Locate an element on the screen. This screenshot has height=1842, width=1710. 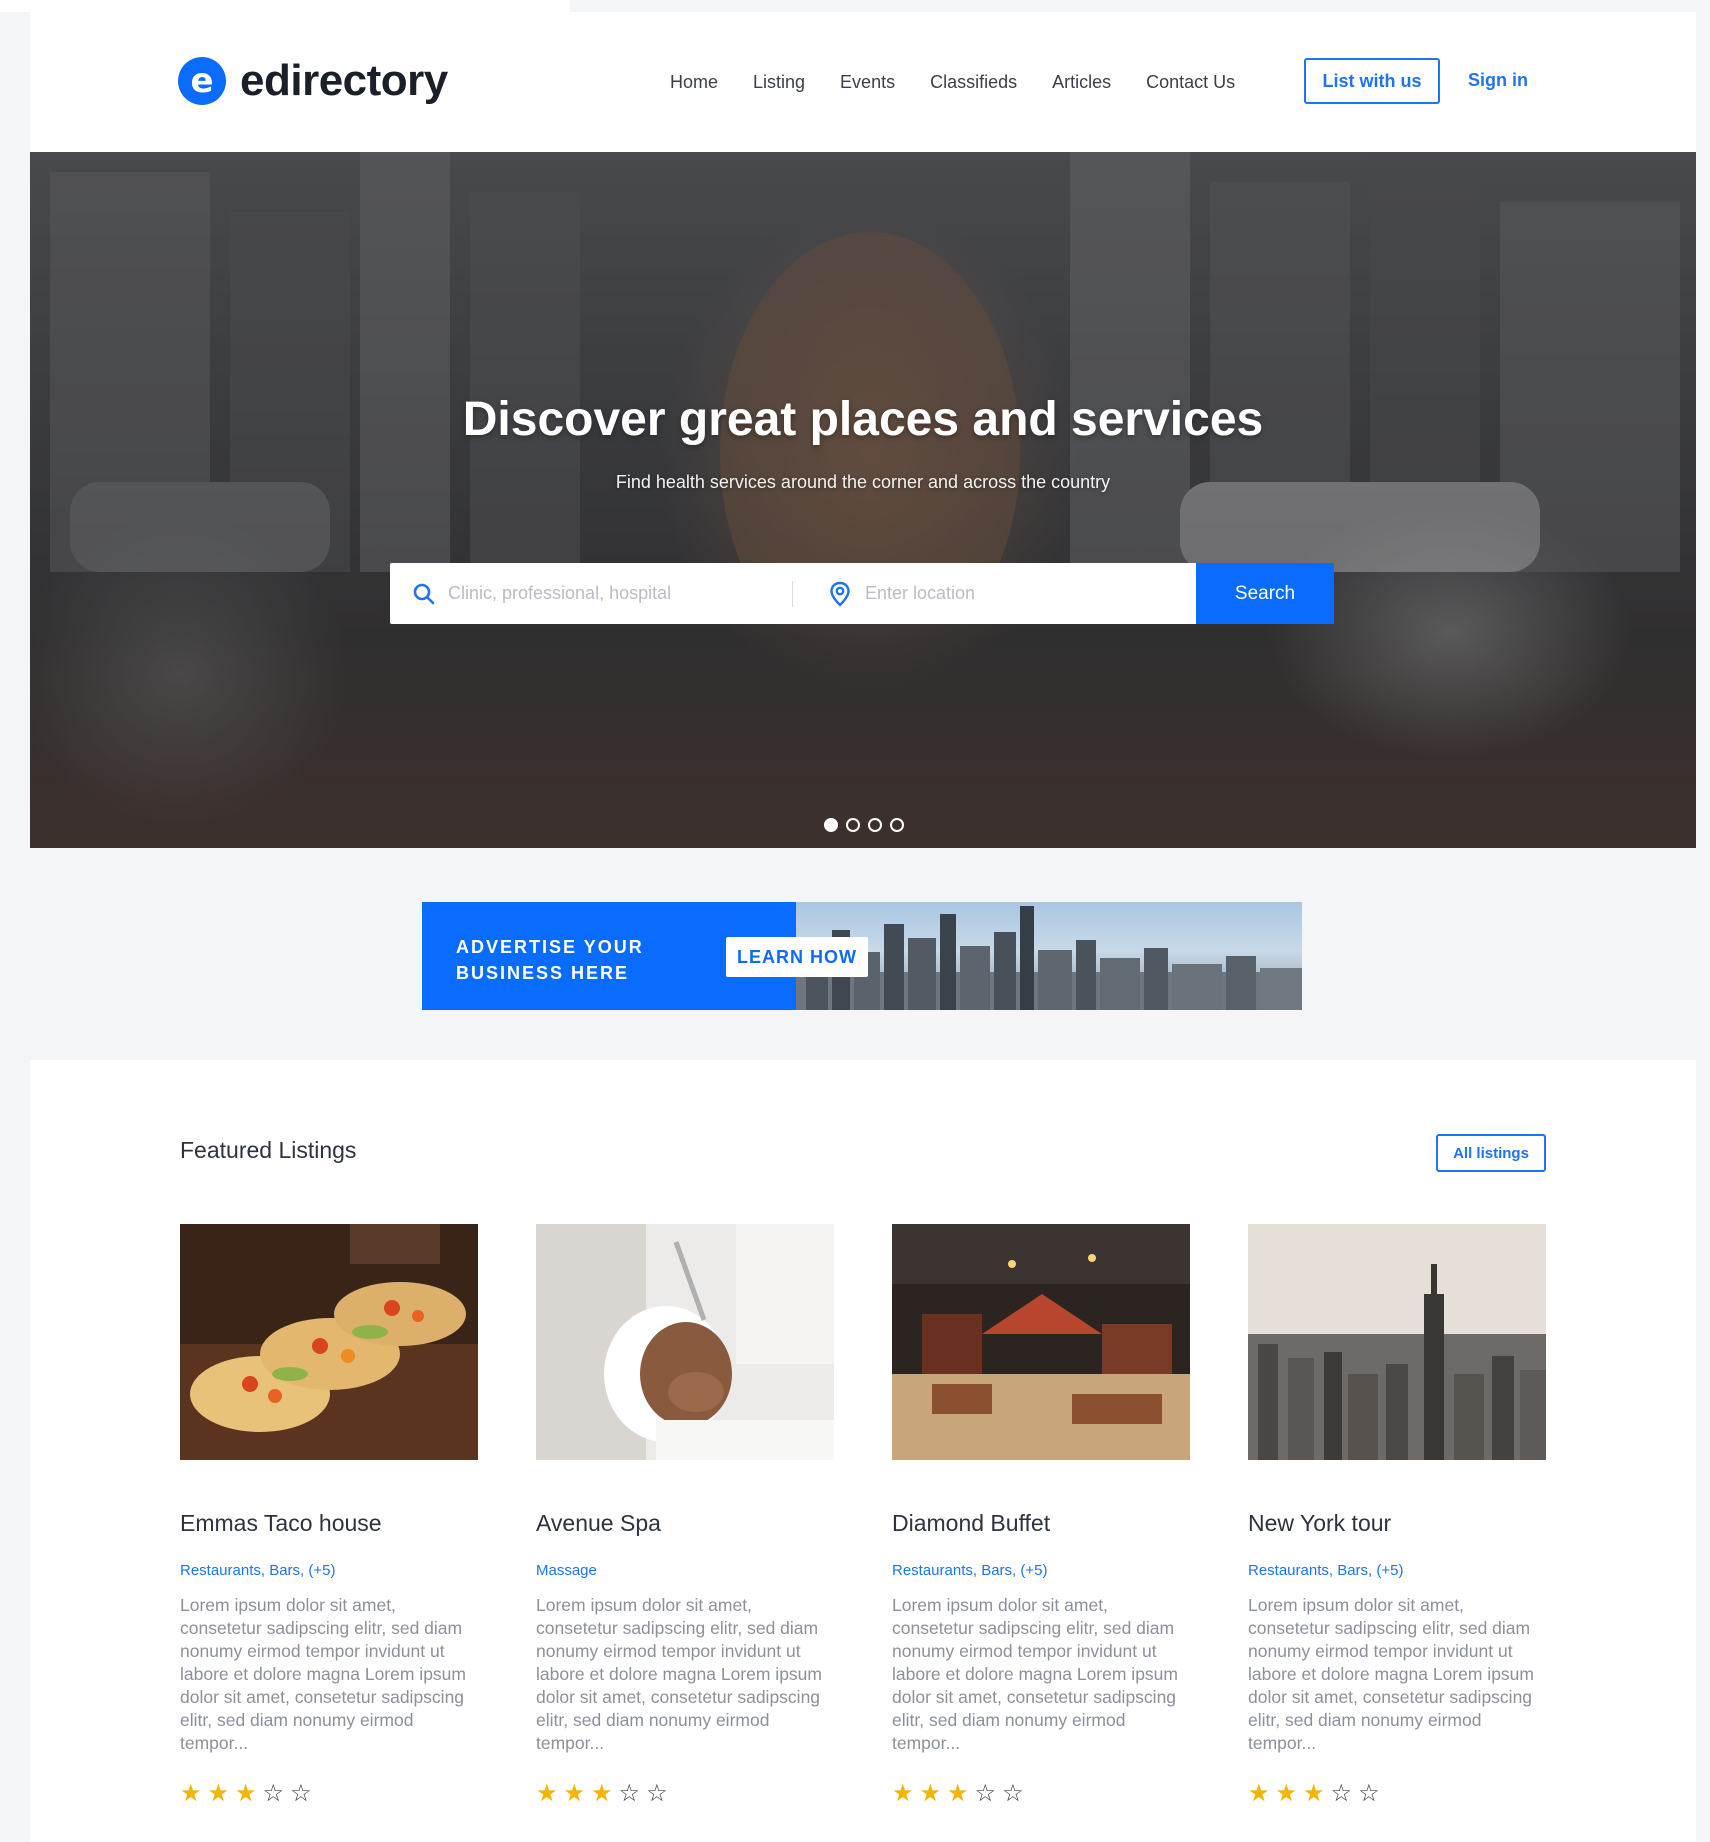
search-button: Search is located at coordinates (1265, 593).